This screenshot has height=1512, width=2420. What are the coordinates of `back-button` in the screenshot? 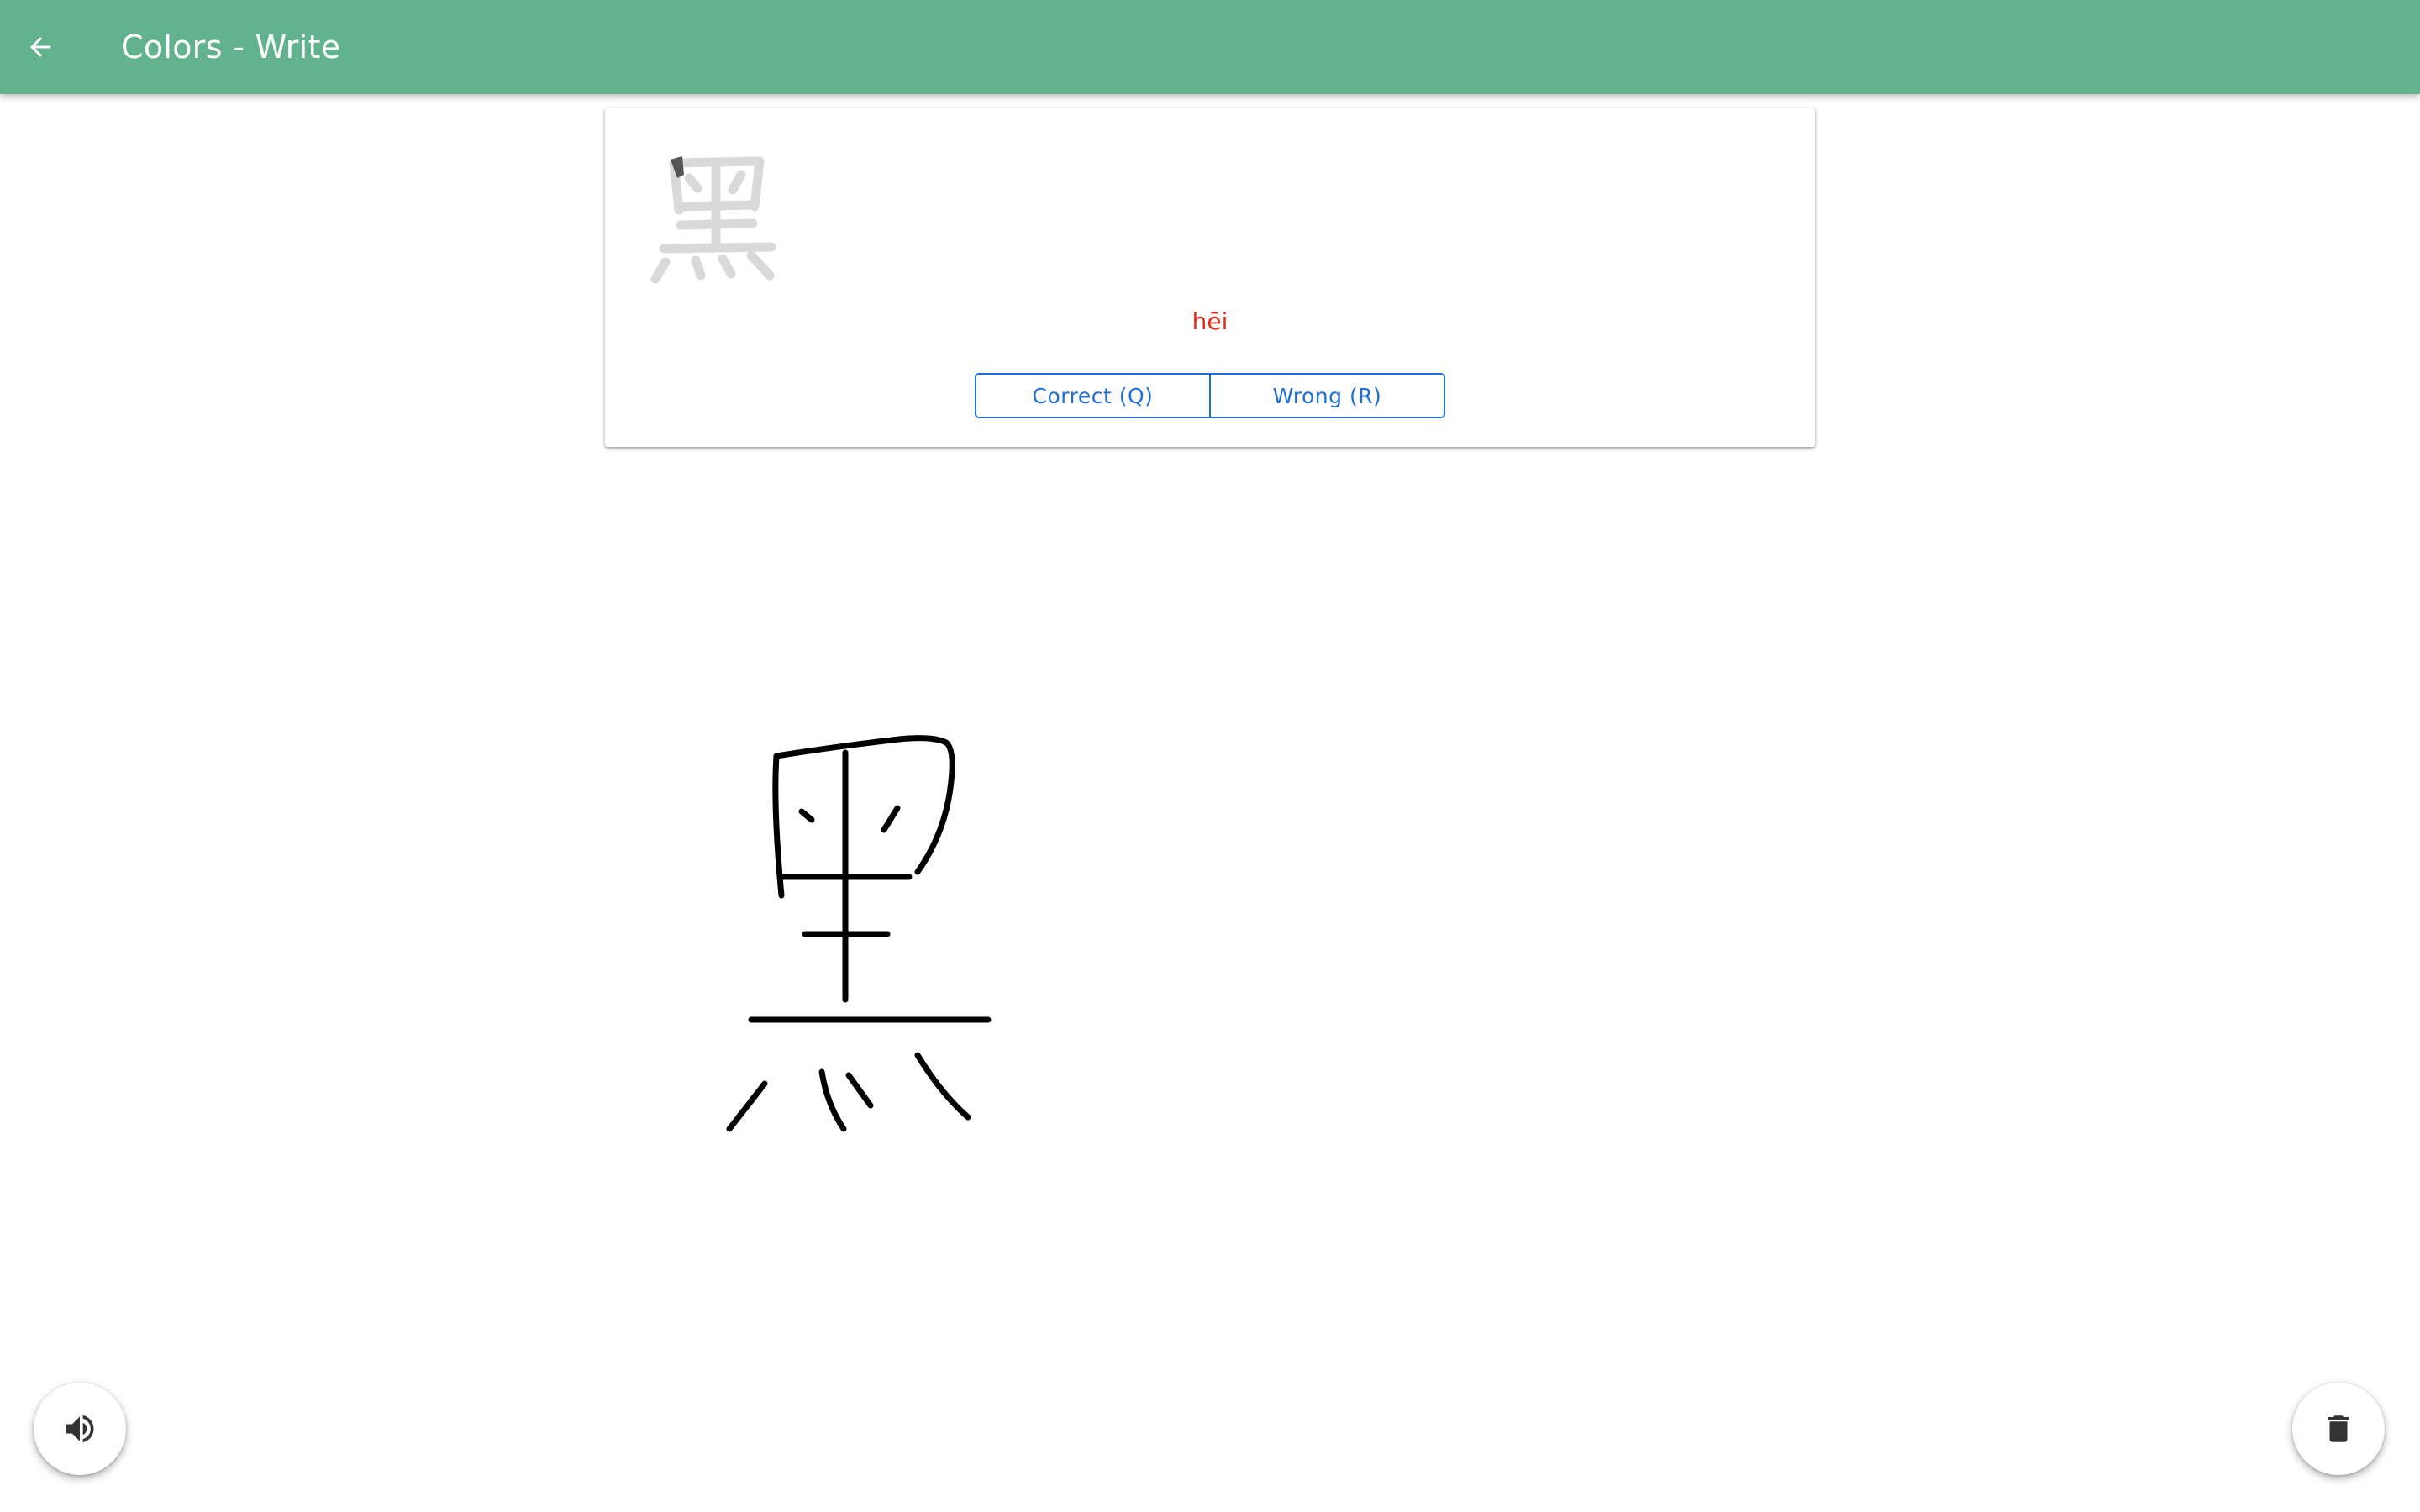 It's located at (40, 47).